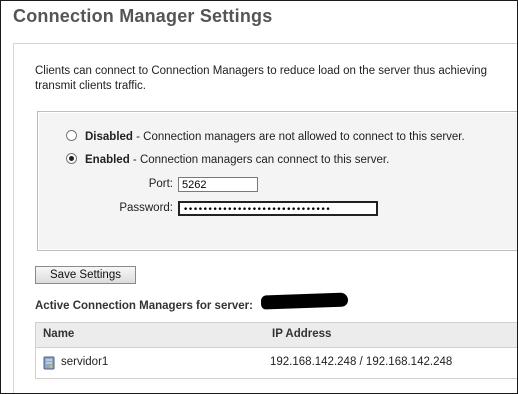 This screenshot has height=394, width=518. What do you see at coordinates (85, 362) in the screenshot?
I see `row-name: servidor1` at bounding box center [85, 362].